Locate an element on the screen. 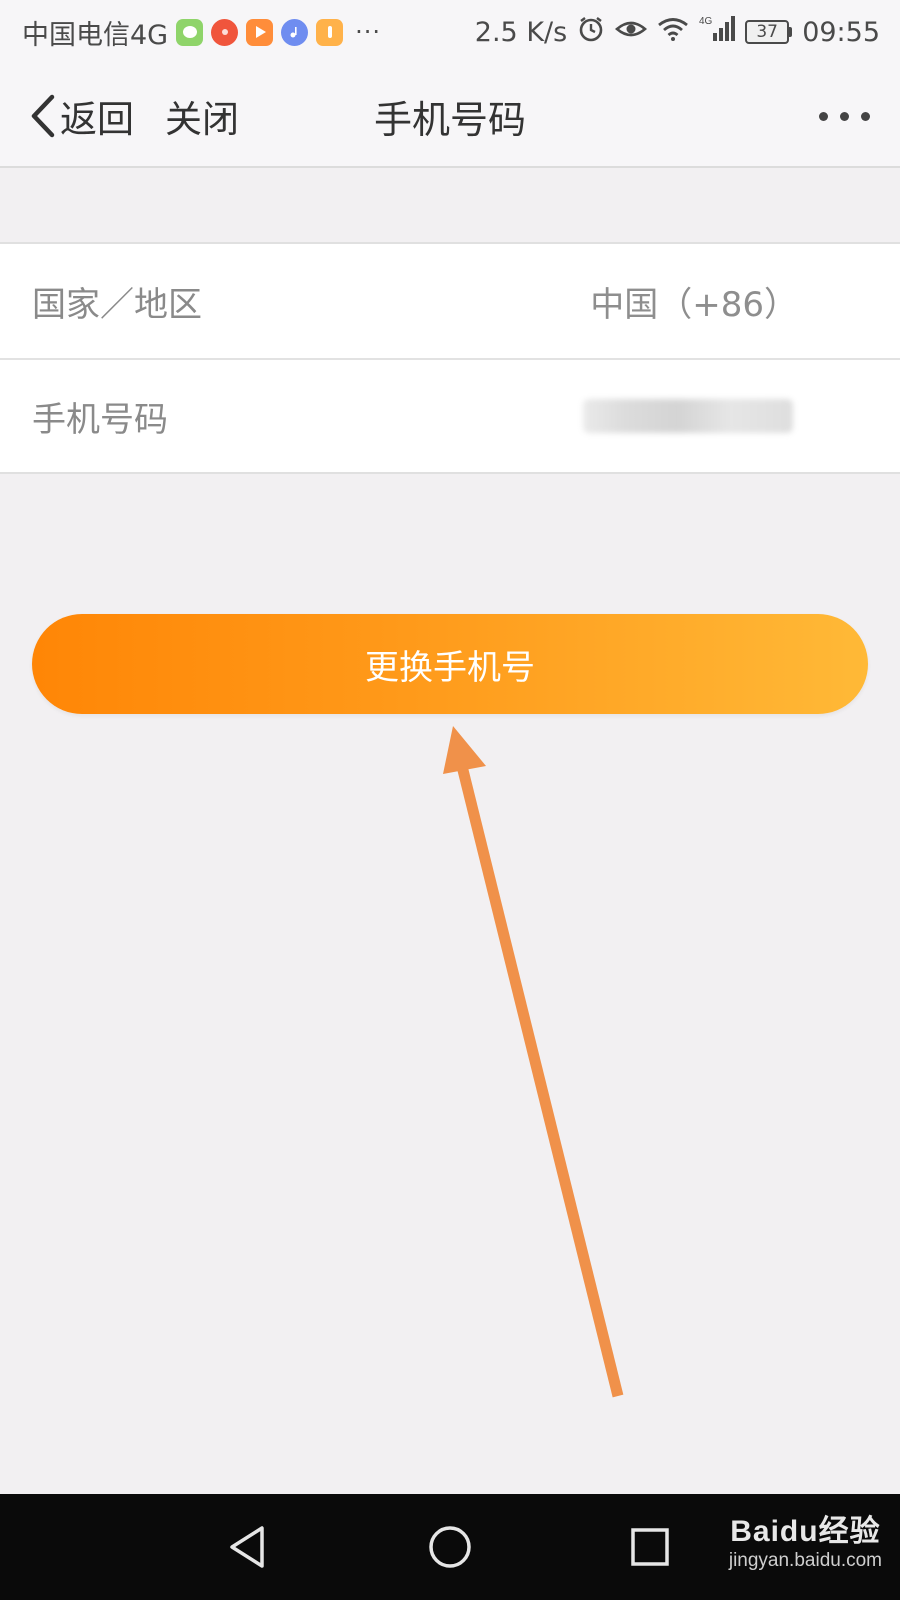  status-left: 中国电信4G ··· is located at coordinates (201, 32).